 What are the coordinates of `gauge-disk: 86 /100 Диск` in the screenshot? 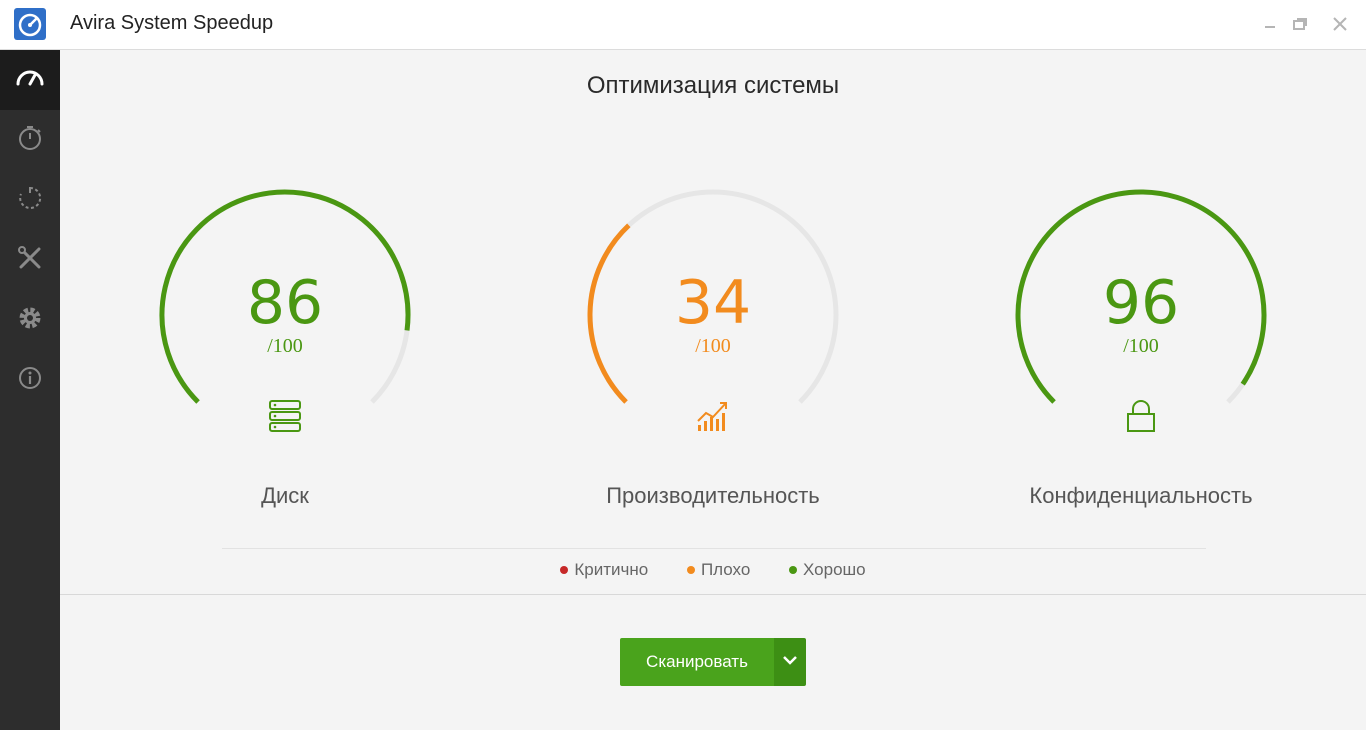 It's located at (285, 355).